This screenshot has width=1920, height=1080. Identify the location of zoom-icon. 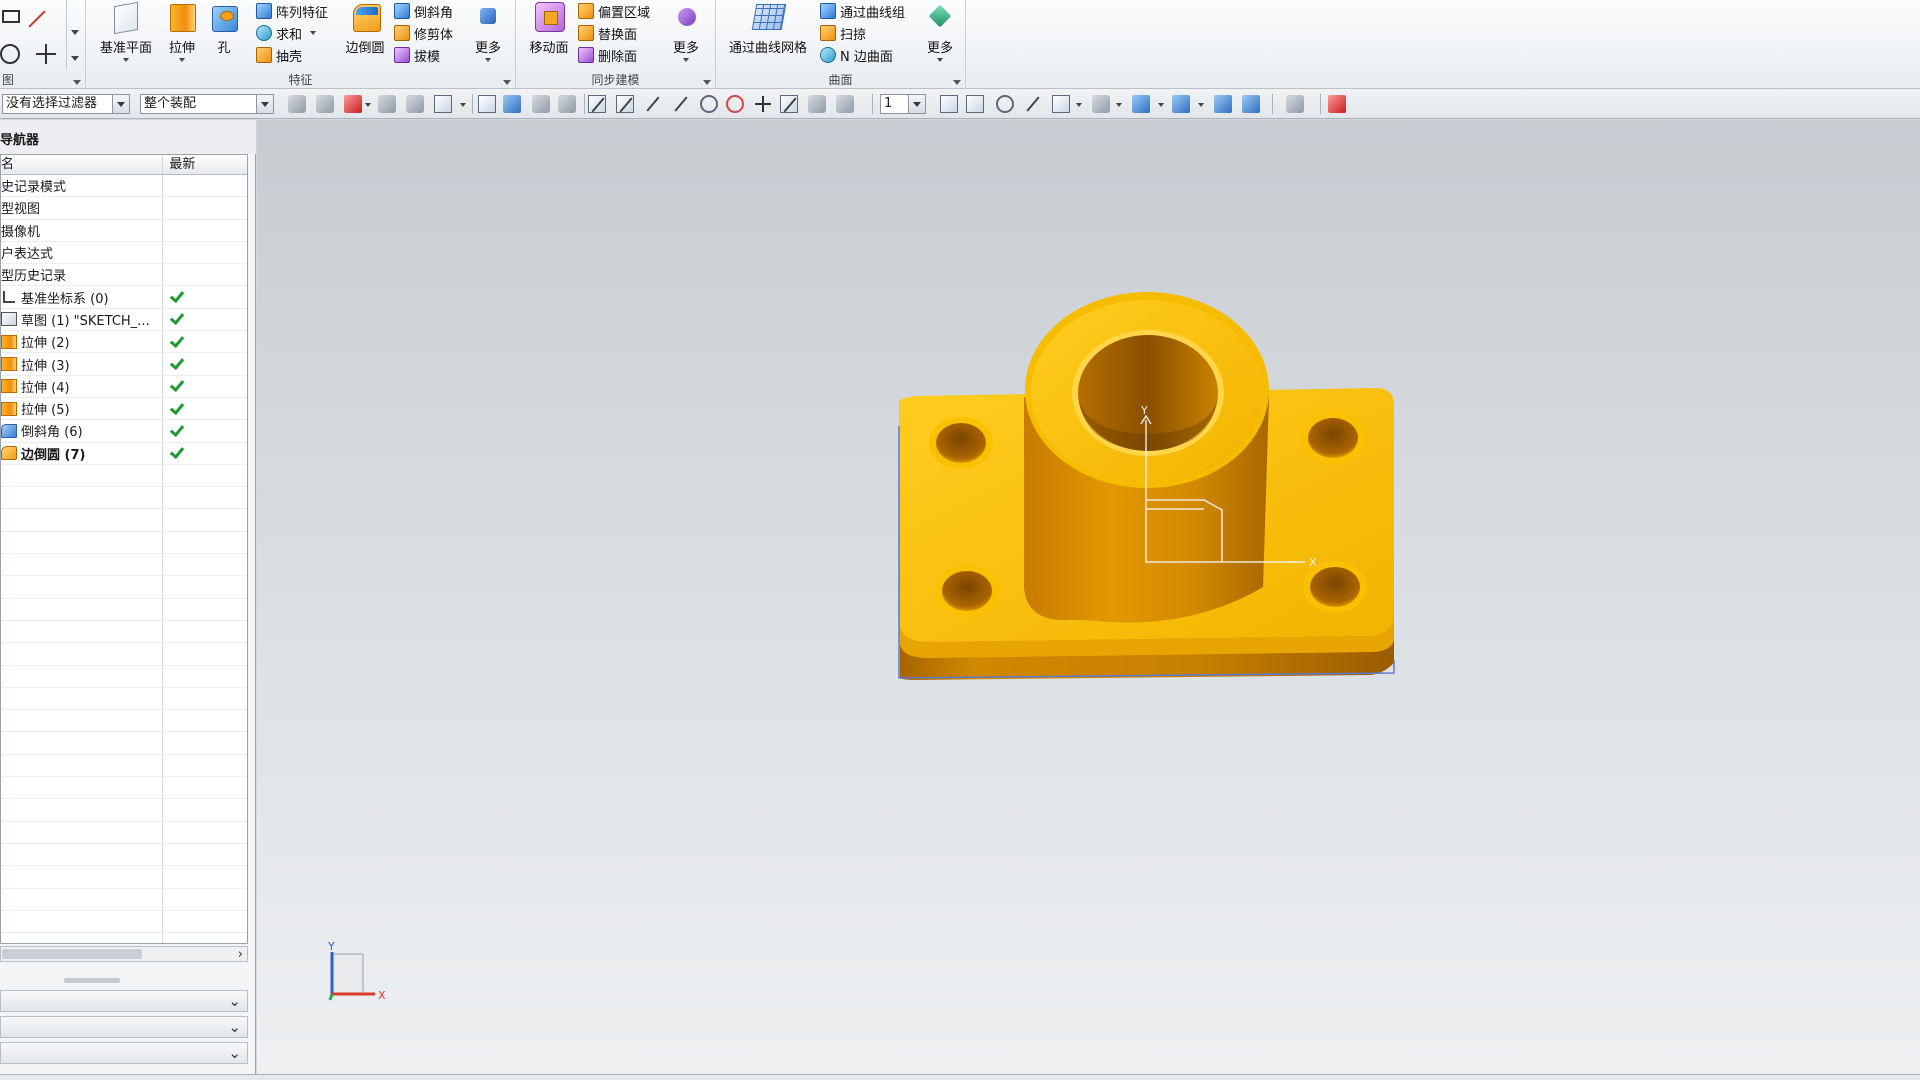
(975, 104).